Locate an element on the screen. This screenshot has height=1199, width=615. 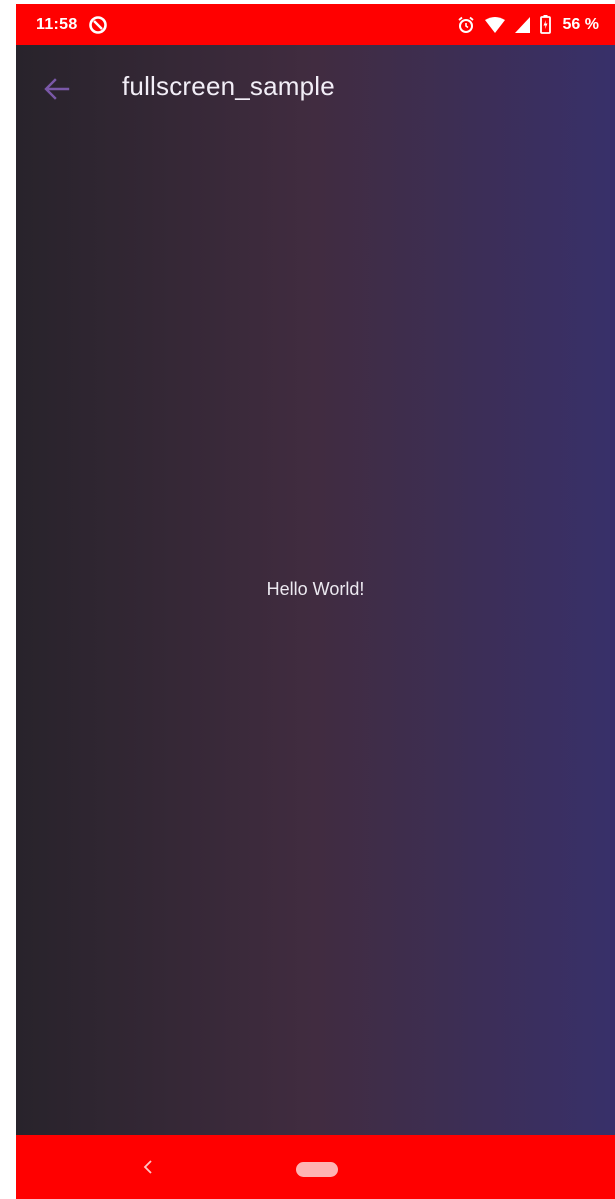
home-pill is located at coordinates (317, 1169).